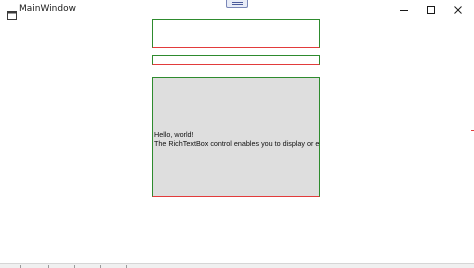 This screenshot has width=474, height=268. Describe the element at coordinates (174, 134) in the screenshot. I see `rich-text-line: Hello, world!` at that location.